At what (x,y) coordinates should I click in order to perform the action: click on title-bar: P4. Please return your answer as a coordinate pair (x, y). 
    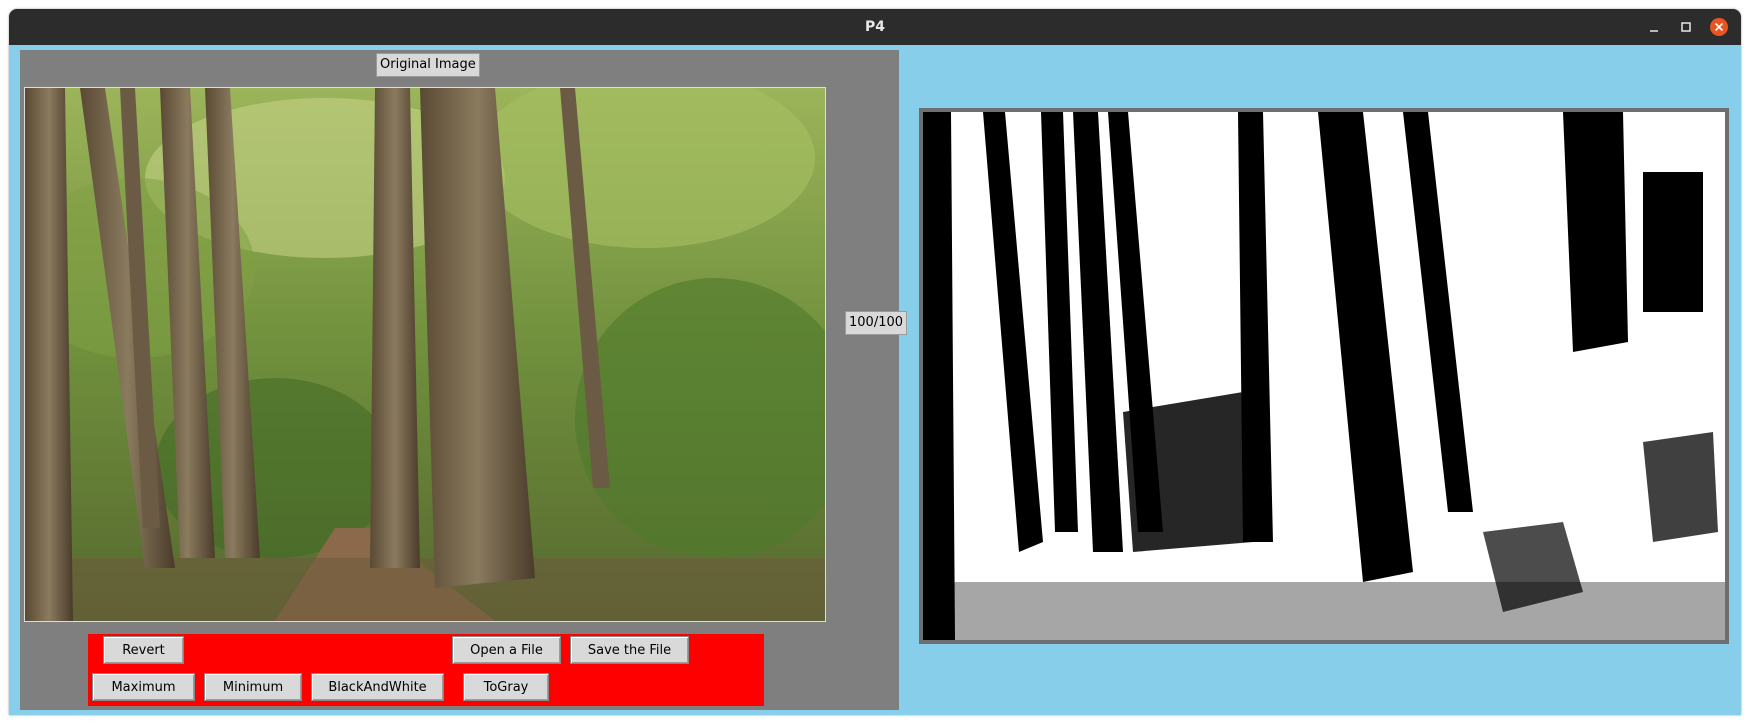
    Looking at the image, I should click on (875, 27).